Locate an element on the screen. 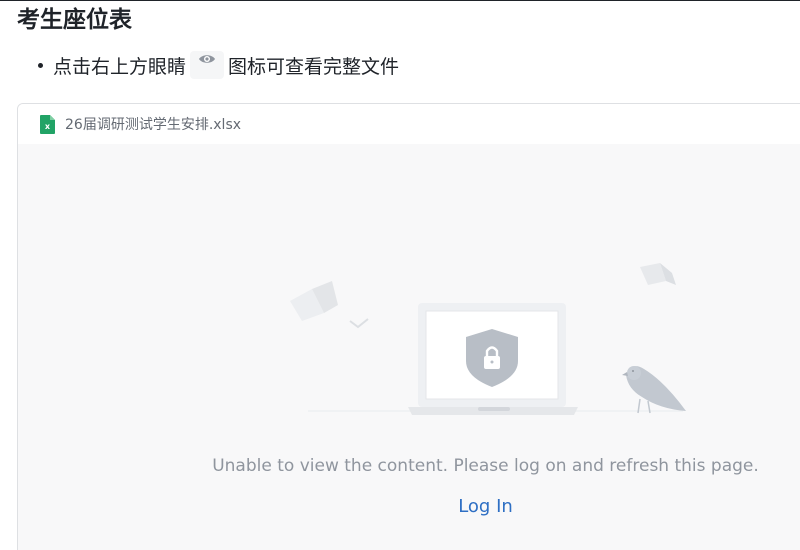 This screenshot has width=800, height=550. bullet-dot is located at coordinates (40, 65).